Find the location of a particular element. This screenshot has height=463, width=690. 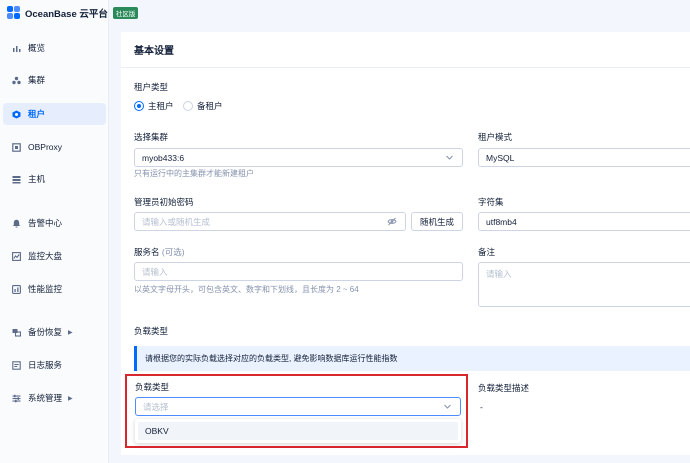

radio-primary-tenant: 主租户 is located at coordinates (154, 106).